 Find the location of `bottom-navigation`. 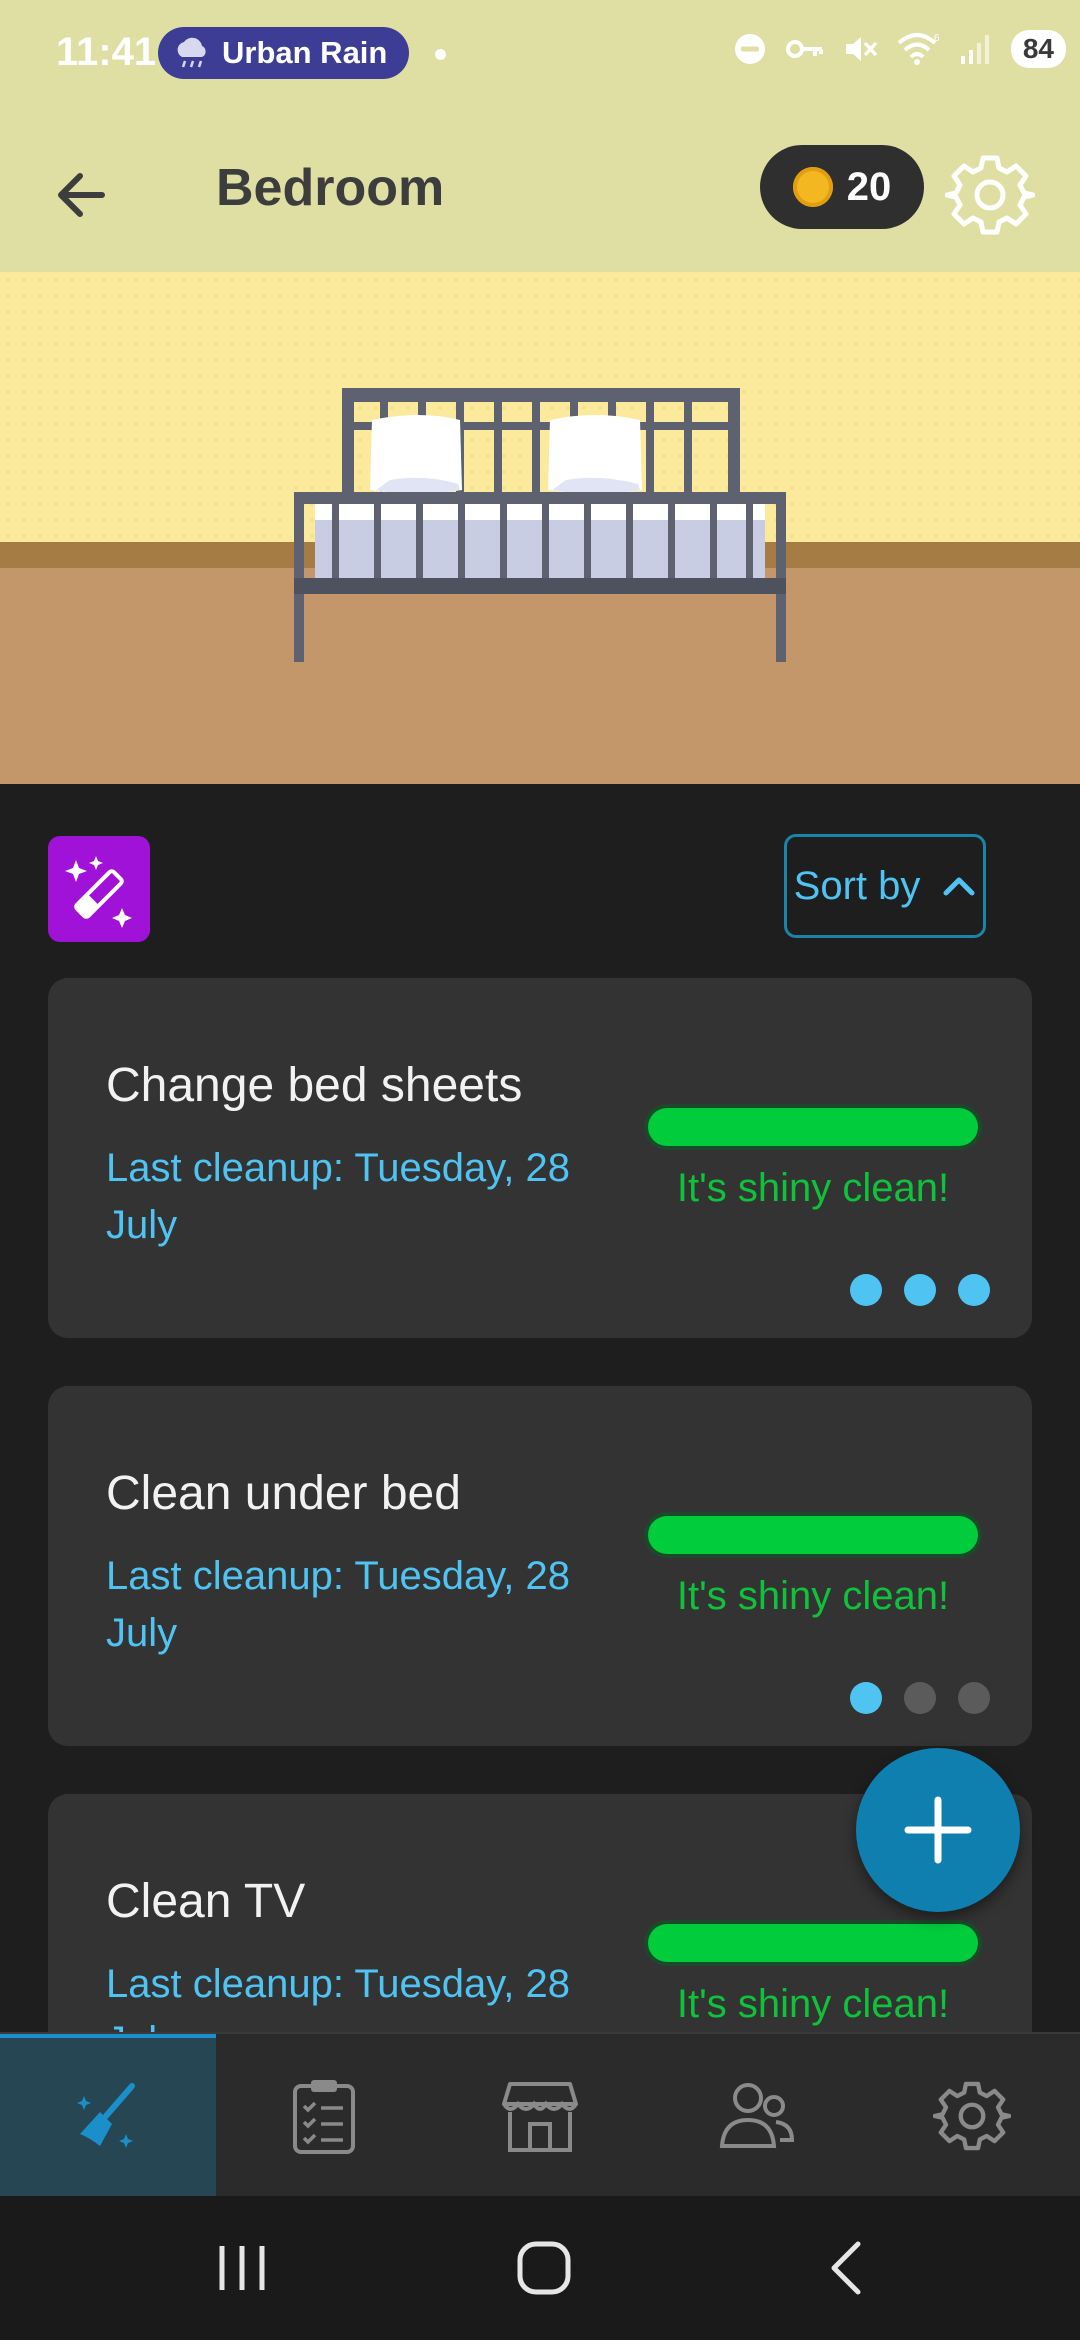

bottom-navigation is located at coordinates (540, 2115).